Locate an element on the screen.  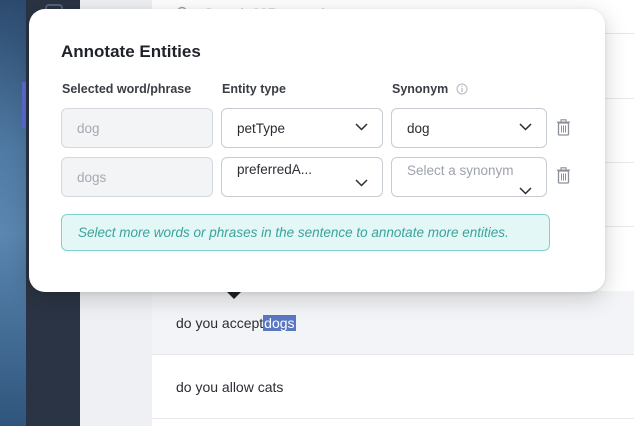
column-header-entity: Entity type is located at coordinates (254, 89).